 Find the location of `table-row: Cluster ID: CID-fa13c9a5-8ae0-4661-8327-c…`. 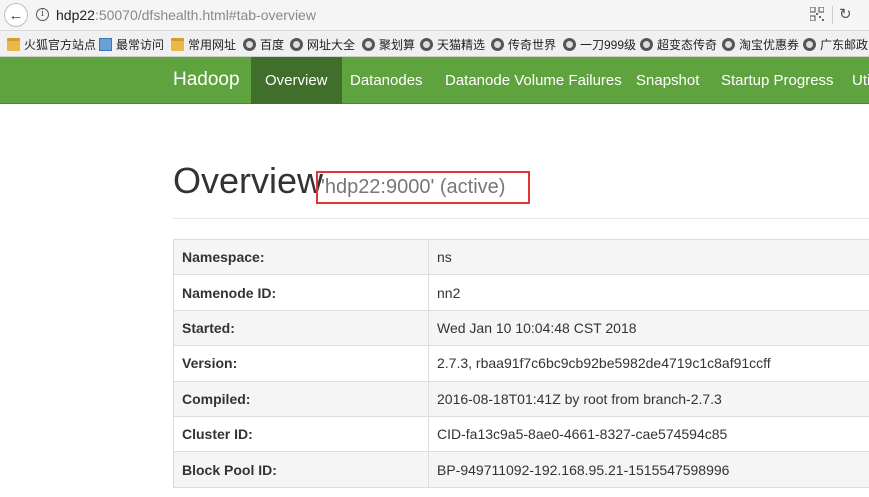

table-row: Cluster ID: CID-fa13c9a5-8ae0-4661-8327-c… is located at coordinates (521, 434).